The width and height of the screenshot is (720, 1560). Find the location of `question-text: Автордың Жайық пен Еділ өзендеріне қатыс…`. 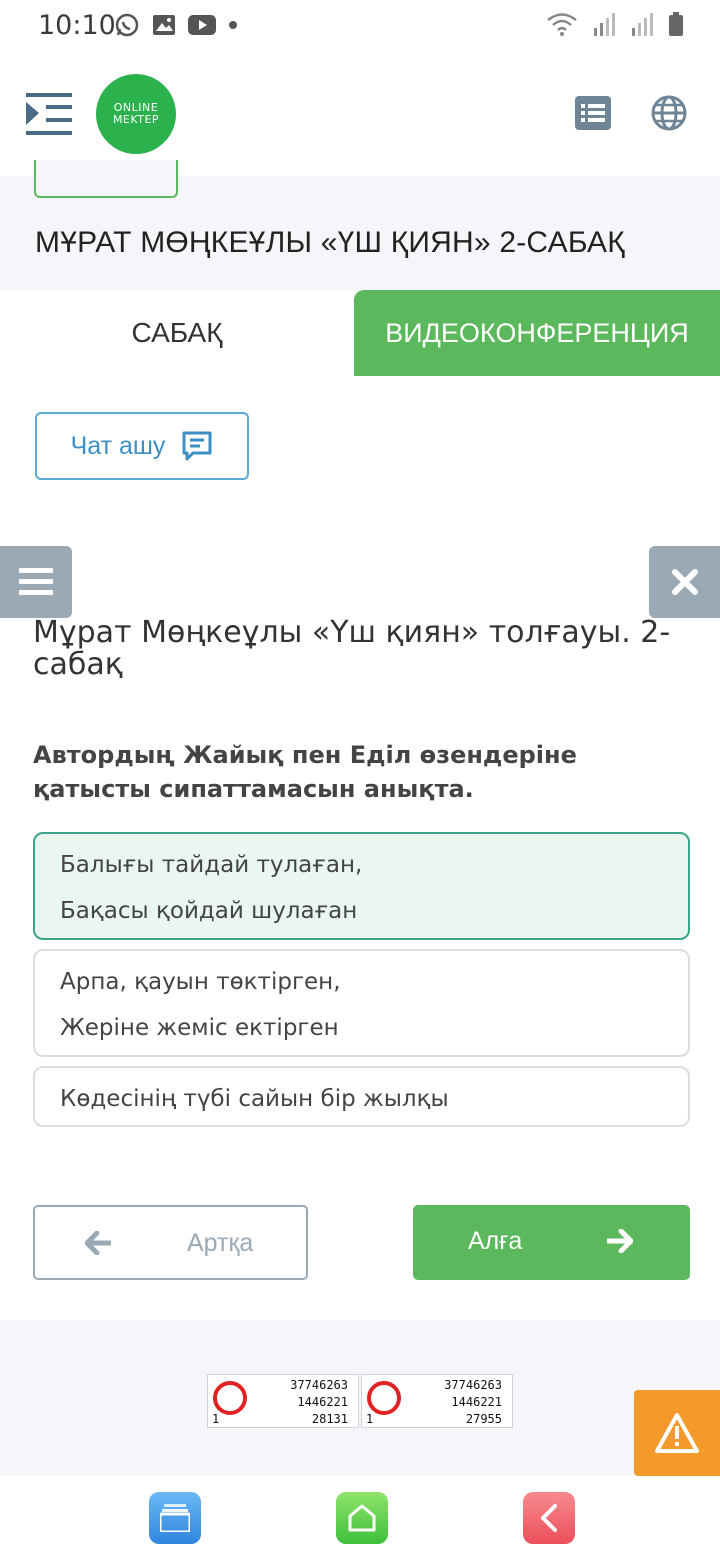

question-text: Автордың Жайық пен Еділ өзендеріне қатыс… is located at coordinates (305, 772).